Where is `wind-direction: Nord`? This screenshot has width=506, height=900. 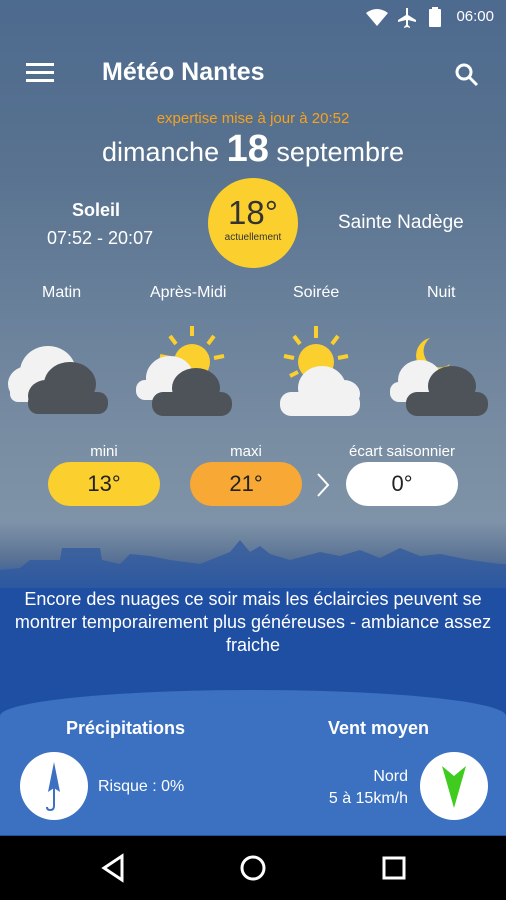 wind-direction: Nord is located at coordinates (390, 776).